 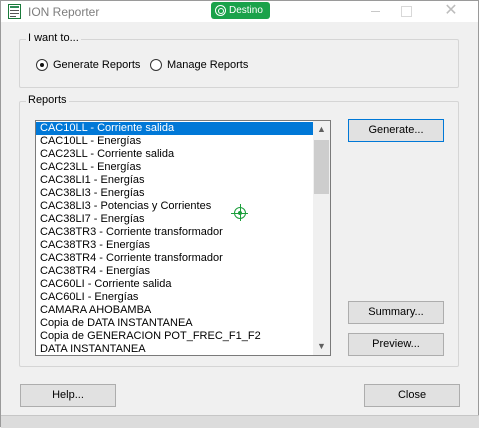 I want to click on title-bar: ION Reporter Destino ✕, so click(x=239, y=11).